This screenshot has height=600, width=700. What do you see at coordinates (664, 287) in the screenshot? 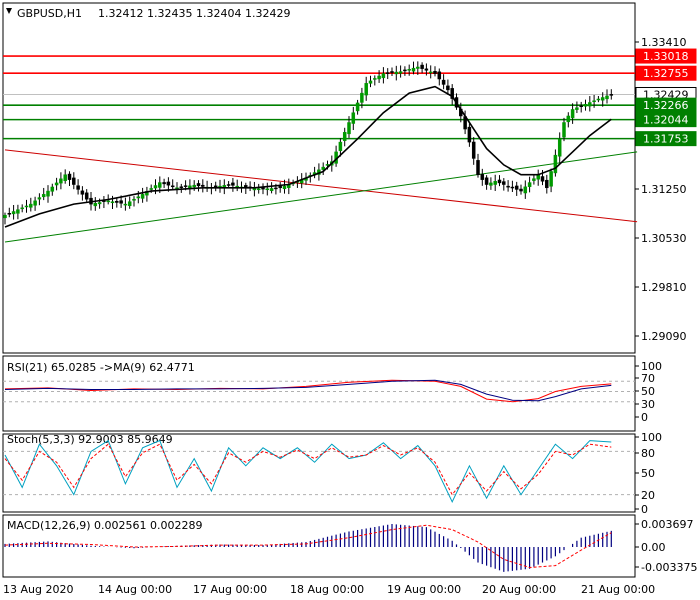
I see `y-tick: 1.29810` at bounding box center [664, 287].